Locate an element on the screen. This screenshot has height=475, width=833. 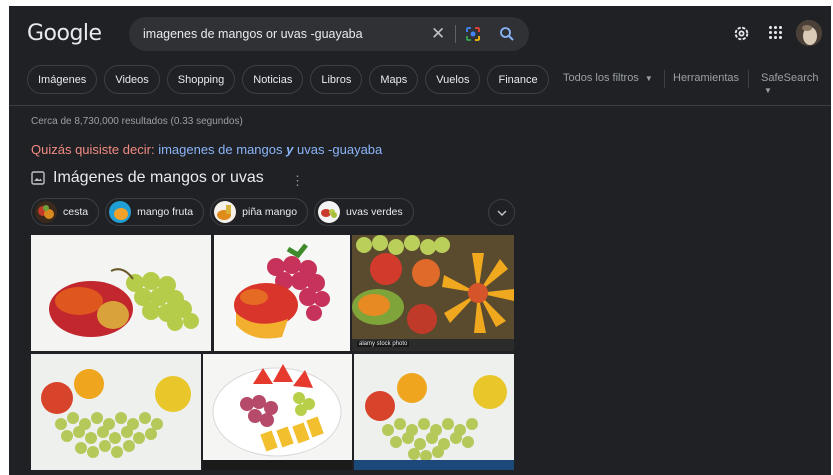
fruit-plate-photo is located at coordinates (277, 412).